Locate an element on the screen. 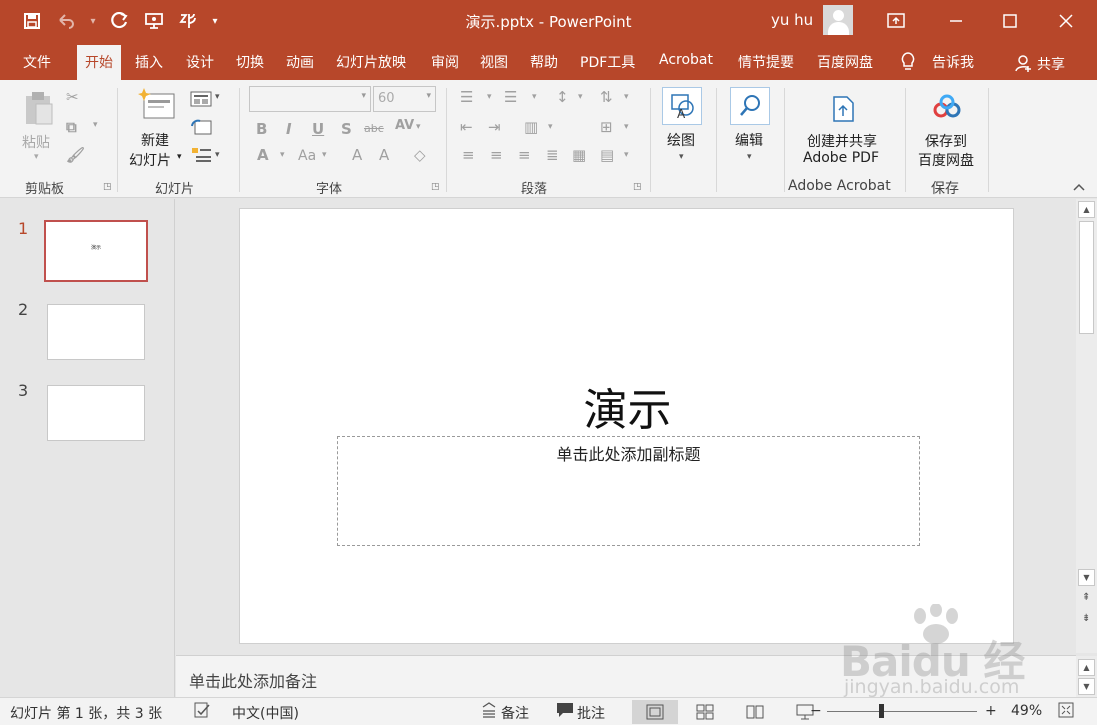 The width and height of the screenshot is (1097, 725). clipboard-launcher-icon: ◳ is located at coordinates (107, 187).